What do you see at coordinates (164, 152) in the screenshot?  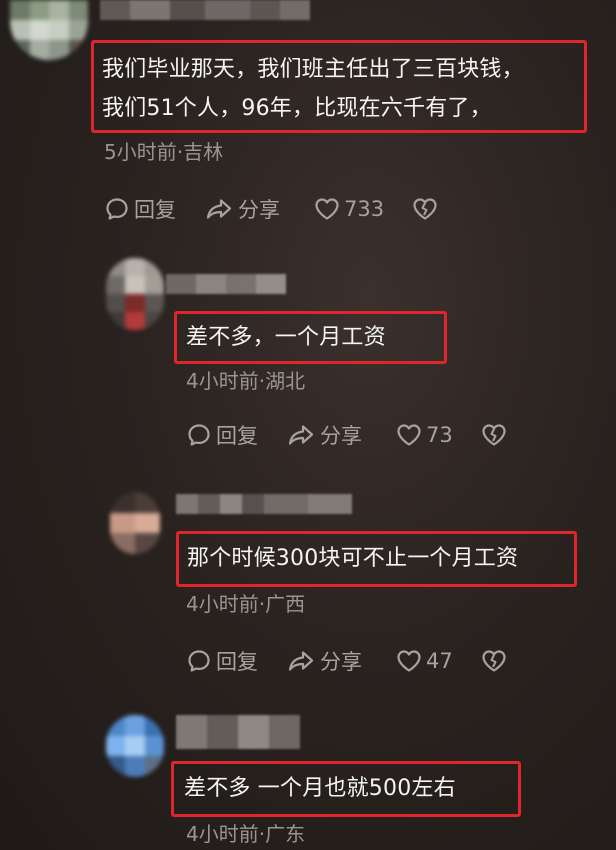 I see `comment-meta: 5小时前·吉林` at bounding box center [164, 152].